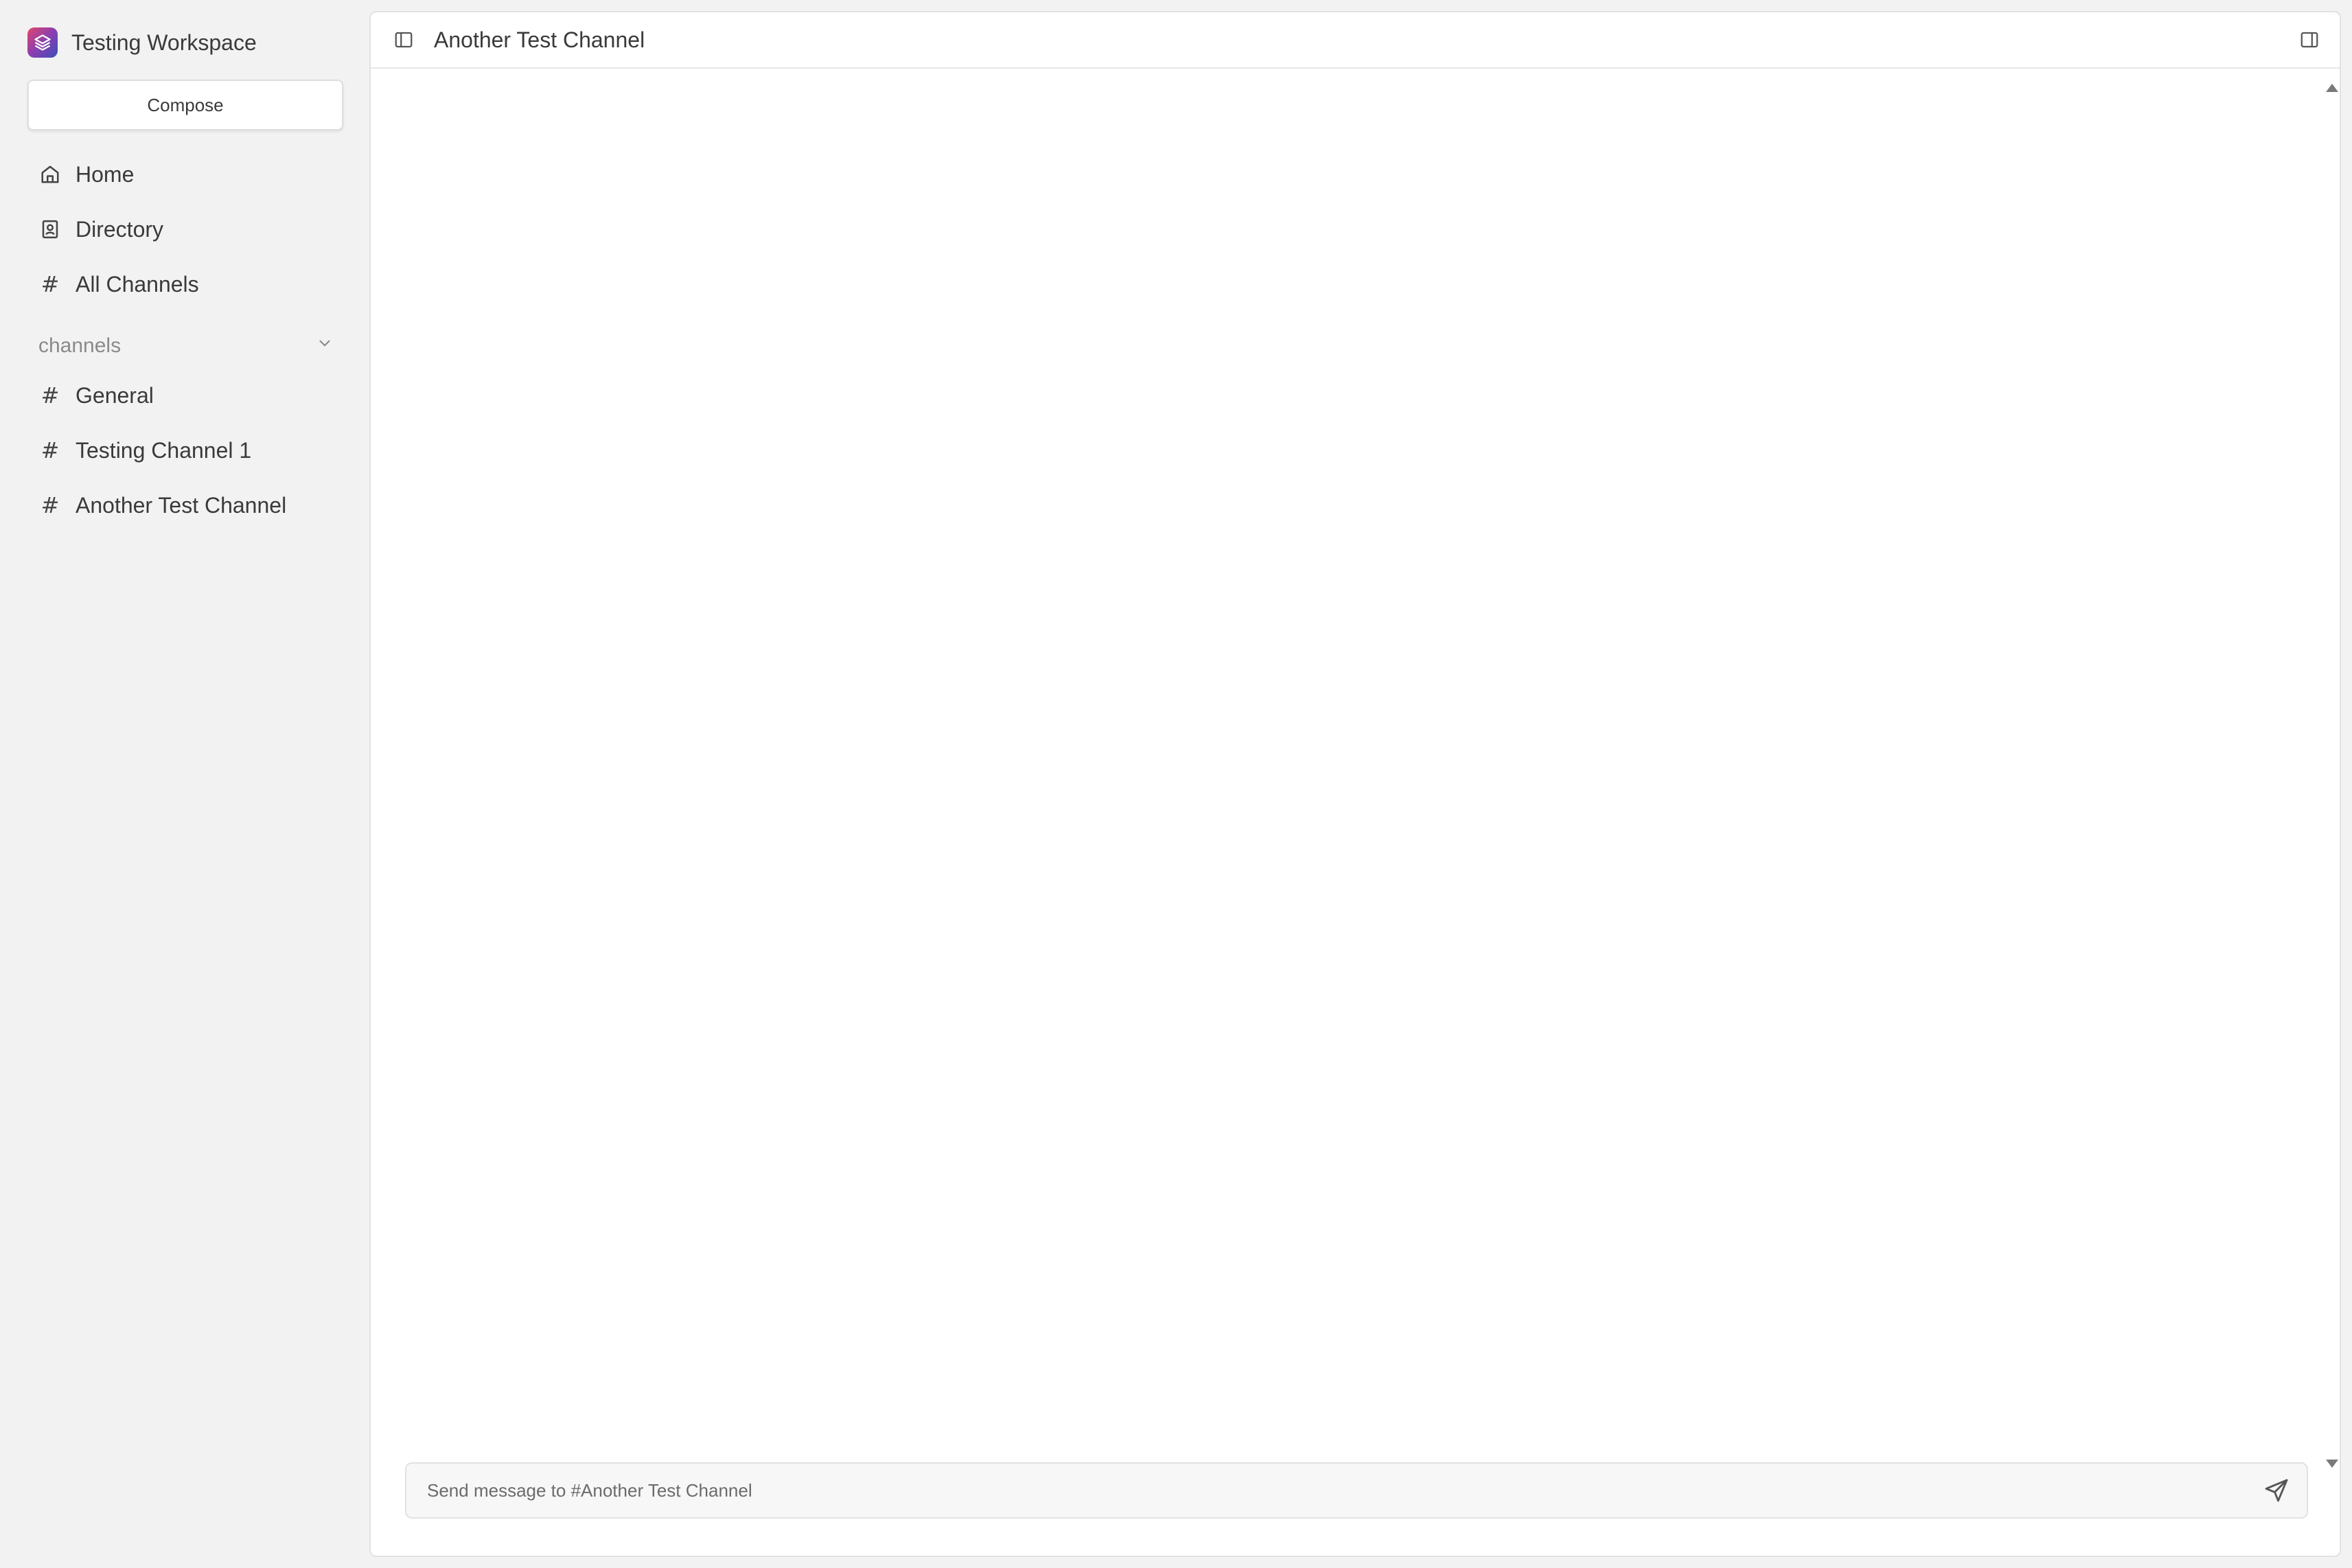  I want to click on nav-item-directory: Directory, so click(185, 229).